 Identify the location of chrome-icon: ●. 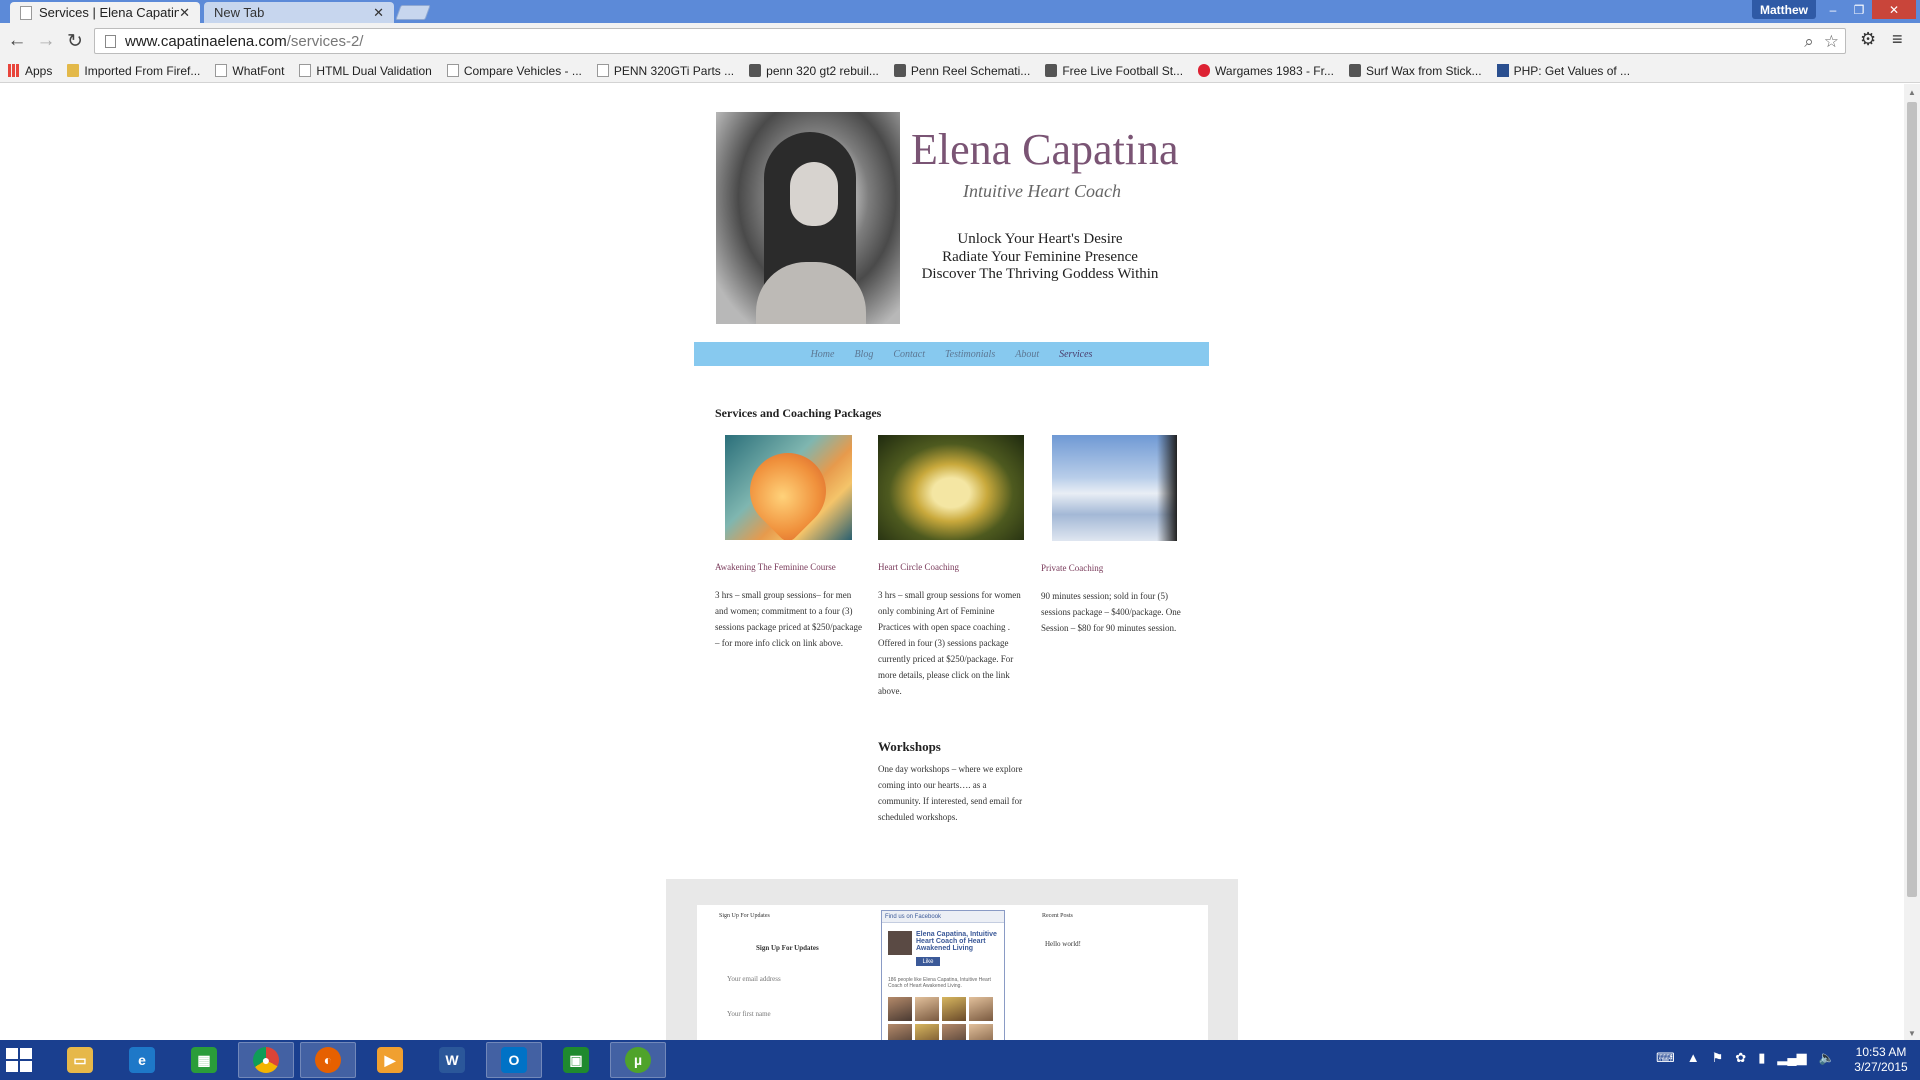
(266, 1060).